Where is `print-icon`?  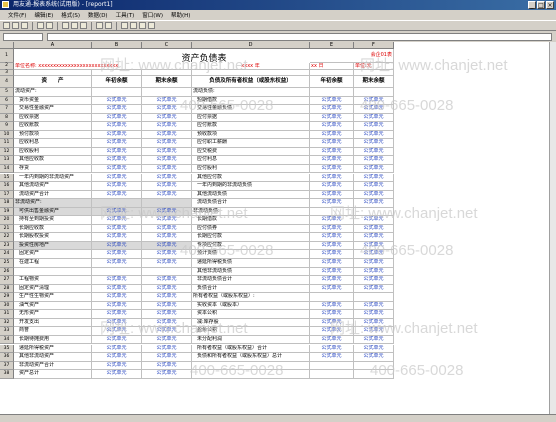 print-icon is located at coordinates (40, 25).